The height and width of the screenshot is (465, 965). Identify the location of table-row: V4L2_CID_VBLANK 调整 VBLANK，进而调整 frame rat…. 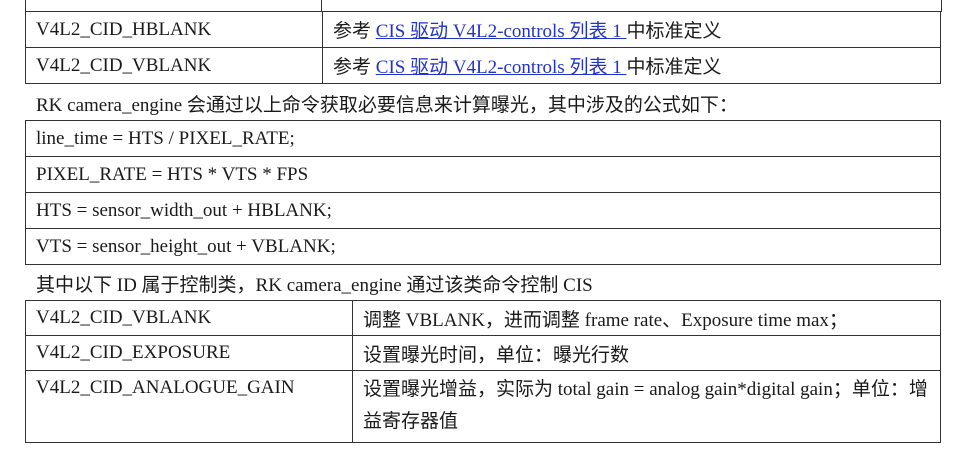
(483, 318).